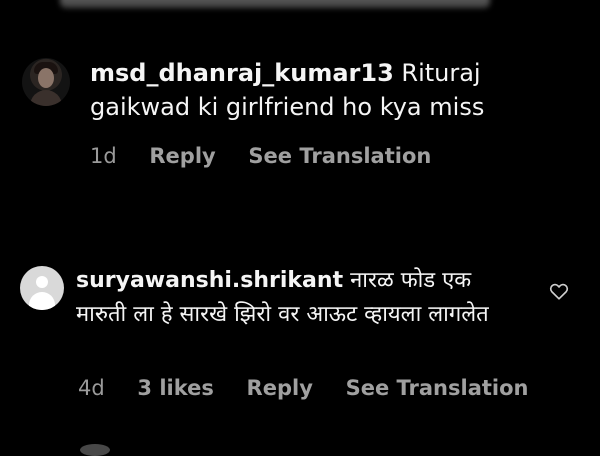 This screenshot has height=456, width=600. What do you see at coordinates (42, 301) in the screenshot?
I see `default-avatar-body` at bounding box center [42, 301].